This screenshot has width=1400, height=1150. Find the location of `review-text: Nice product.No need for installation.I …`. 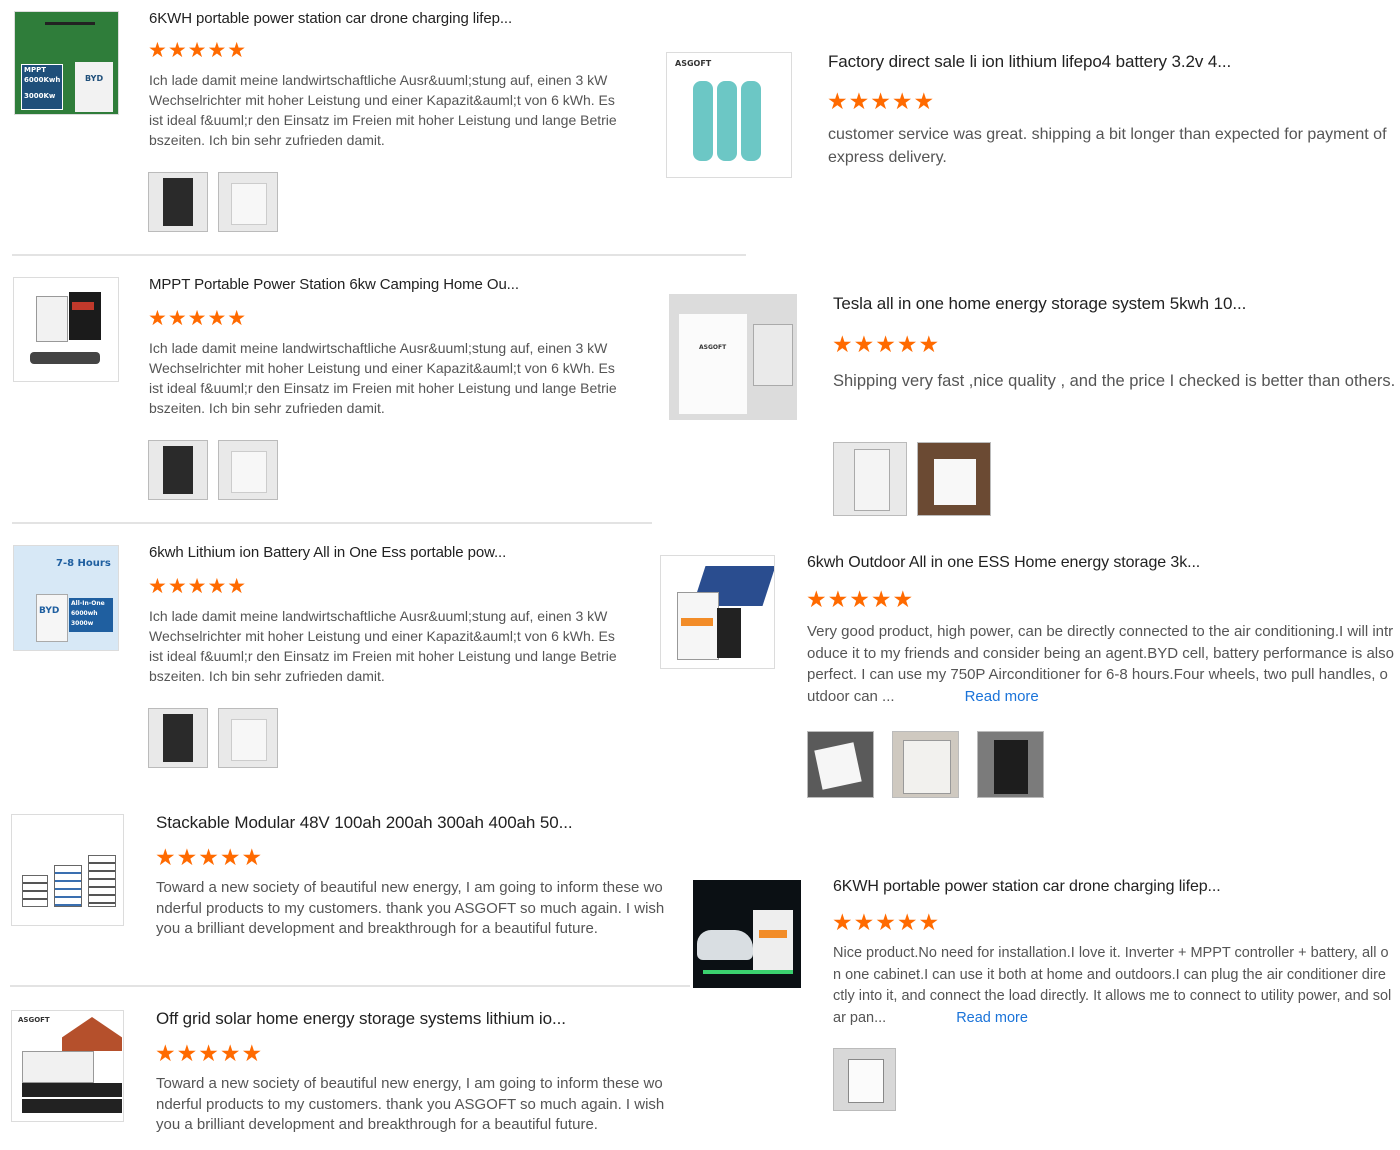

review-text: Nice product.No need for installation.I … is located at coordinates (1113, 986).